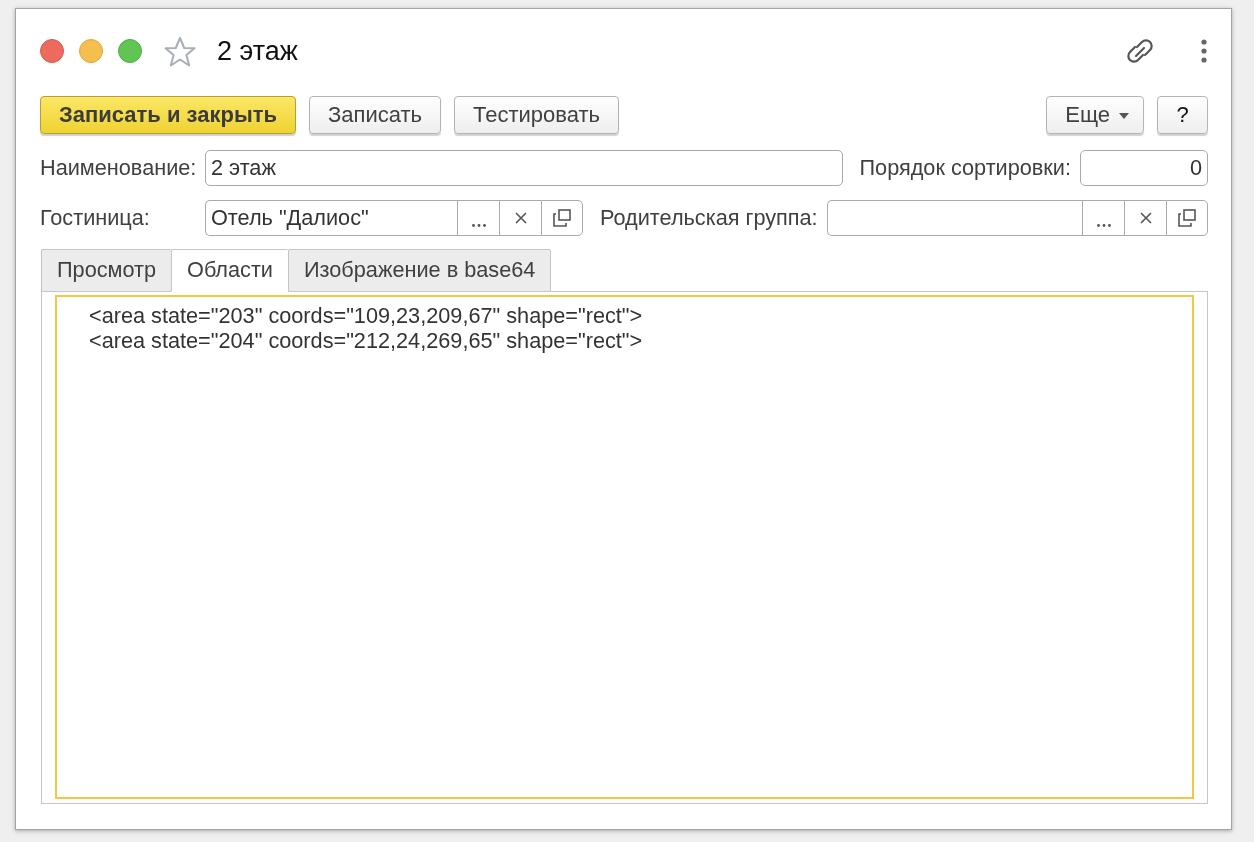 This screenshot has width=1254, height=842. Describe the element at coordinates (331, 218) in the screenshot. I see `hotel-input-field: Отель "Далиос"` at that location.